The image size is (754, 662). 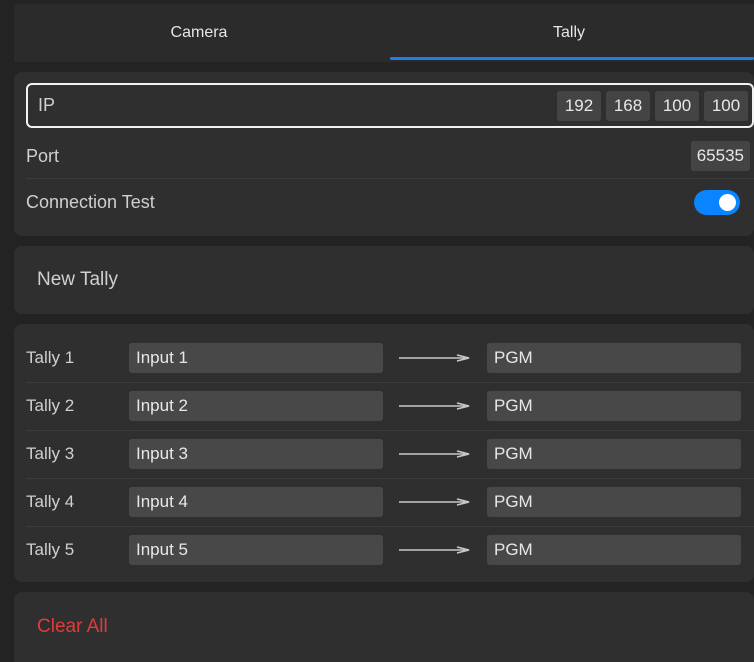 What do you see at coordinates (628, 105) in the screenshot?
I see `ip-octet-2: 168` at bounding box center [628, 105].